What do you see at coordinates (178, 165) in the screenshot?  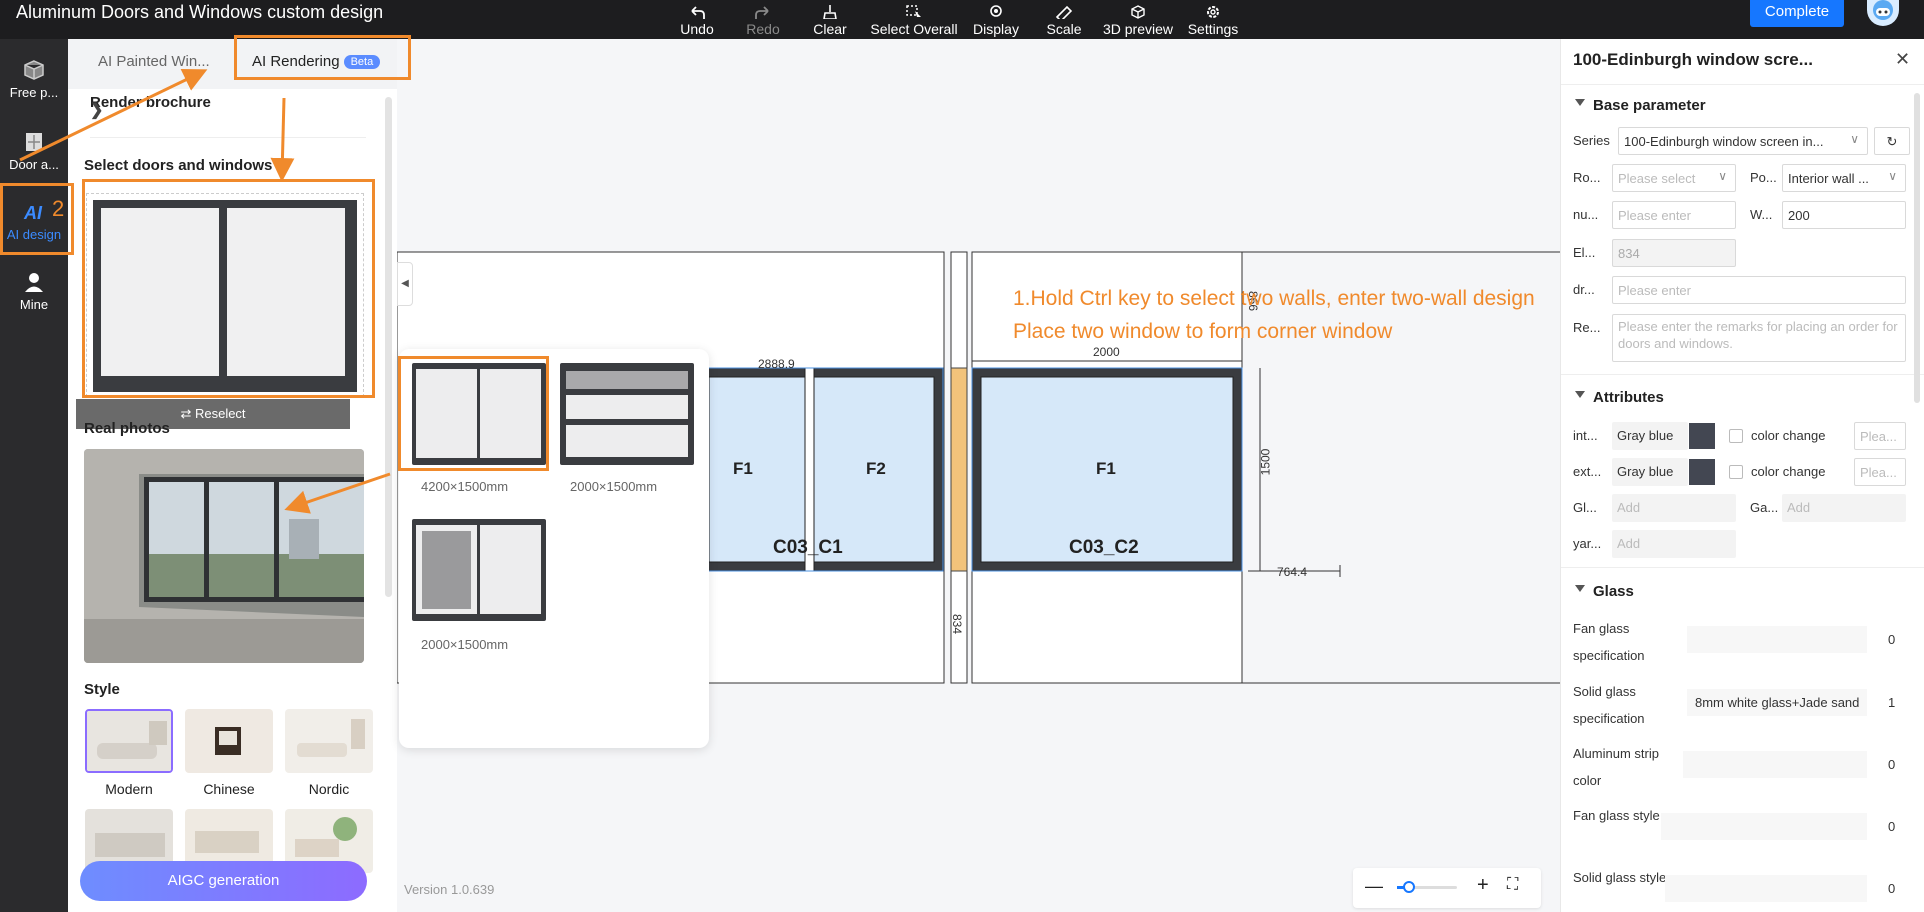 I see `select-doors-windows-title: Select doors and windows` at bounding box center [178, 165].